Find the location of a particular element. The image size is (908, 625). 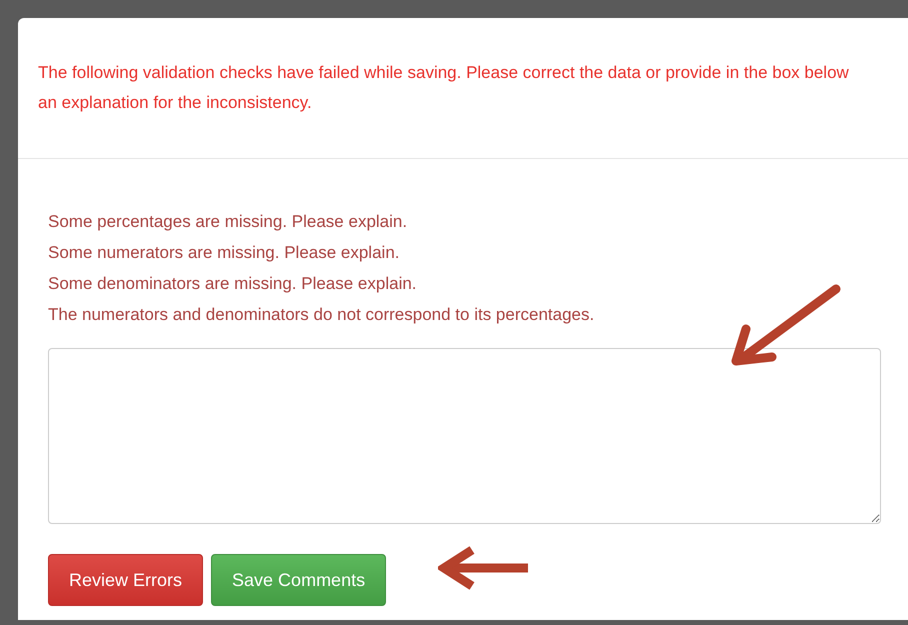

save-comments-button: Save Comments is located at coordinates (298, 580).